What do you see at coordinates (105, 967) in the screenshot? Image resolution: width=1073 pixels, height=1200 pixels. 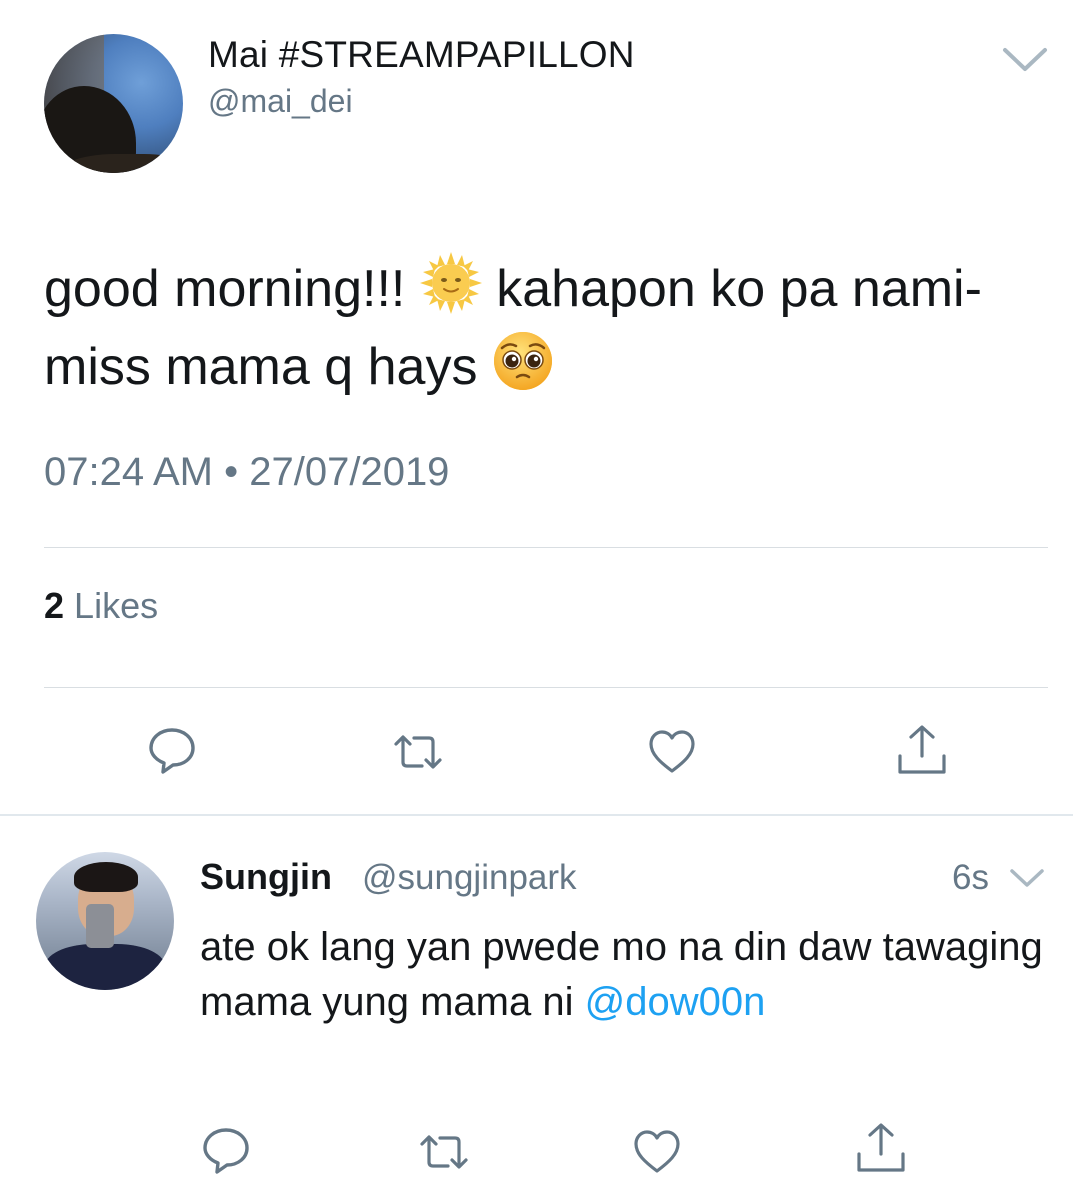 I see `avatar-body` at bounding box center [105, 967].